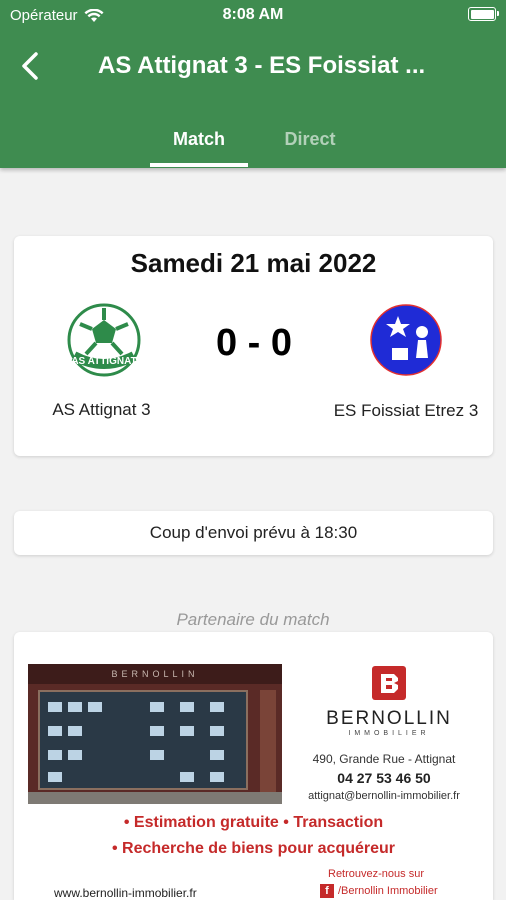 This screenshot has width=506, height=900. What do you see at coordinates (389, 733) in the screenshot?
I see `partner-brand-sub: IMMOBILIER` at bounding box center [389, 733].